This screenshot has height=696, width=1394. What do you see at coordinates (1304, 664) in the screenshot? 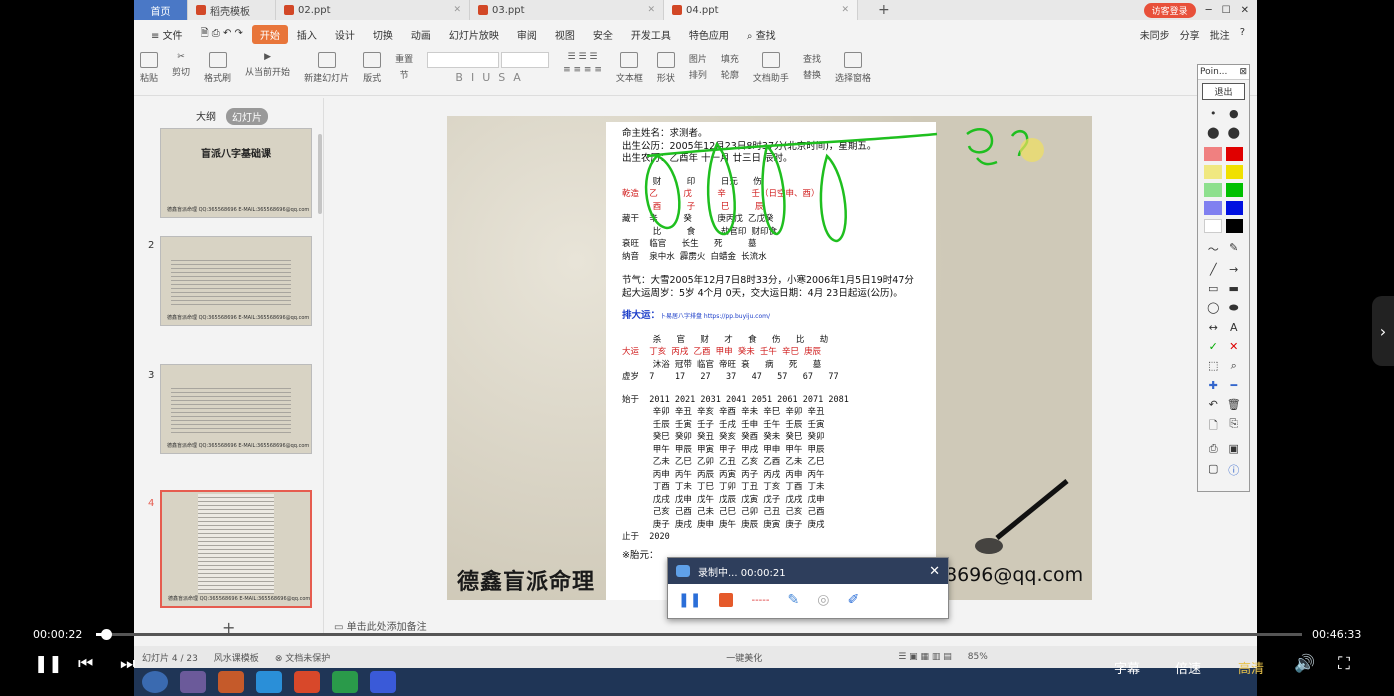
I see `volume-icon: 🔊` at bounding box center [1304, 664].